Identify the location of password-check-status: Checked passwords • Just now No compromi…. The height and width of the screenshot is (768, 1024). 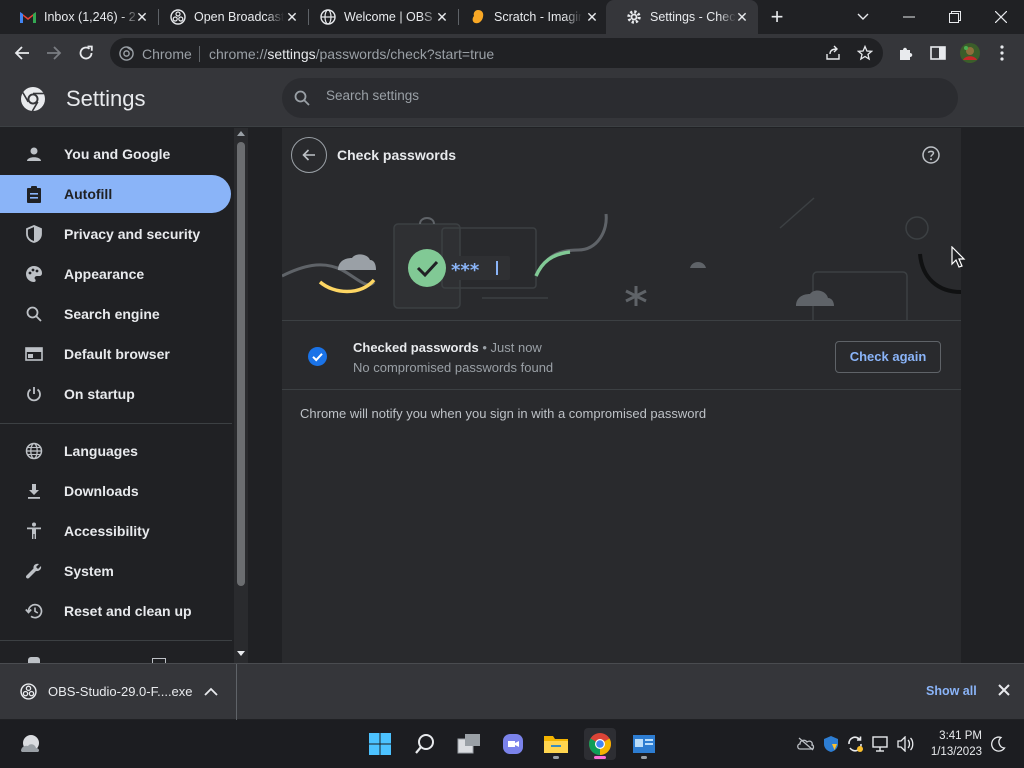
(621, 355).